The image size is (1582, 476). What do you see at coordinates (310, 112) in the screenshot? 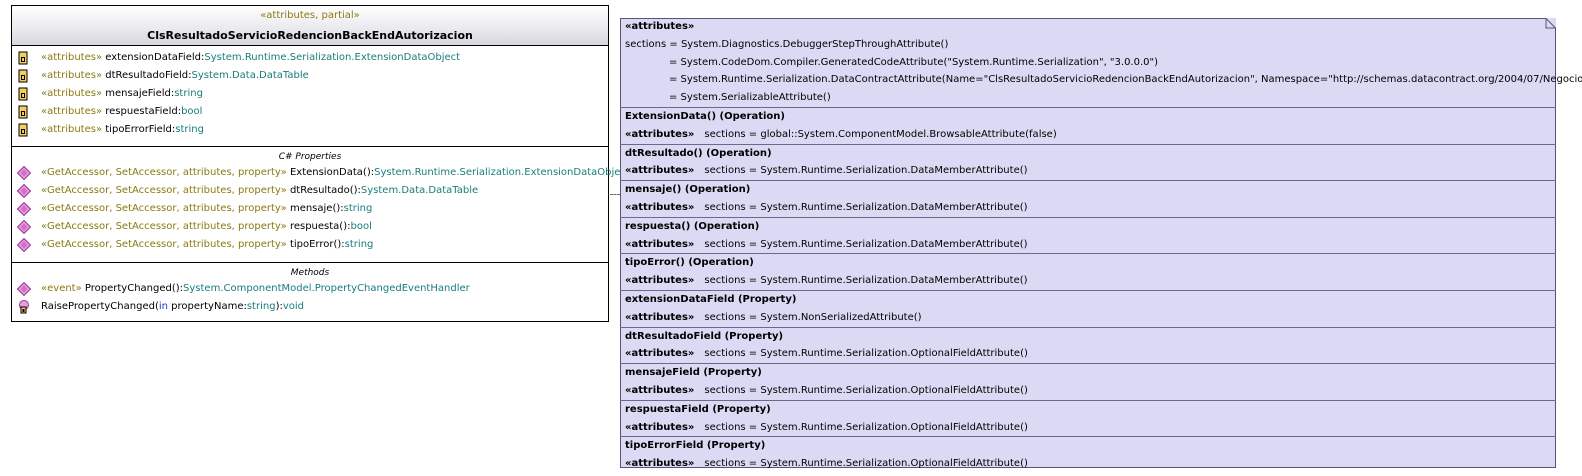
I see `field-row: «attributes» respuestaField:bool` at bounding box center [310, 112].